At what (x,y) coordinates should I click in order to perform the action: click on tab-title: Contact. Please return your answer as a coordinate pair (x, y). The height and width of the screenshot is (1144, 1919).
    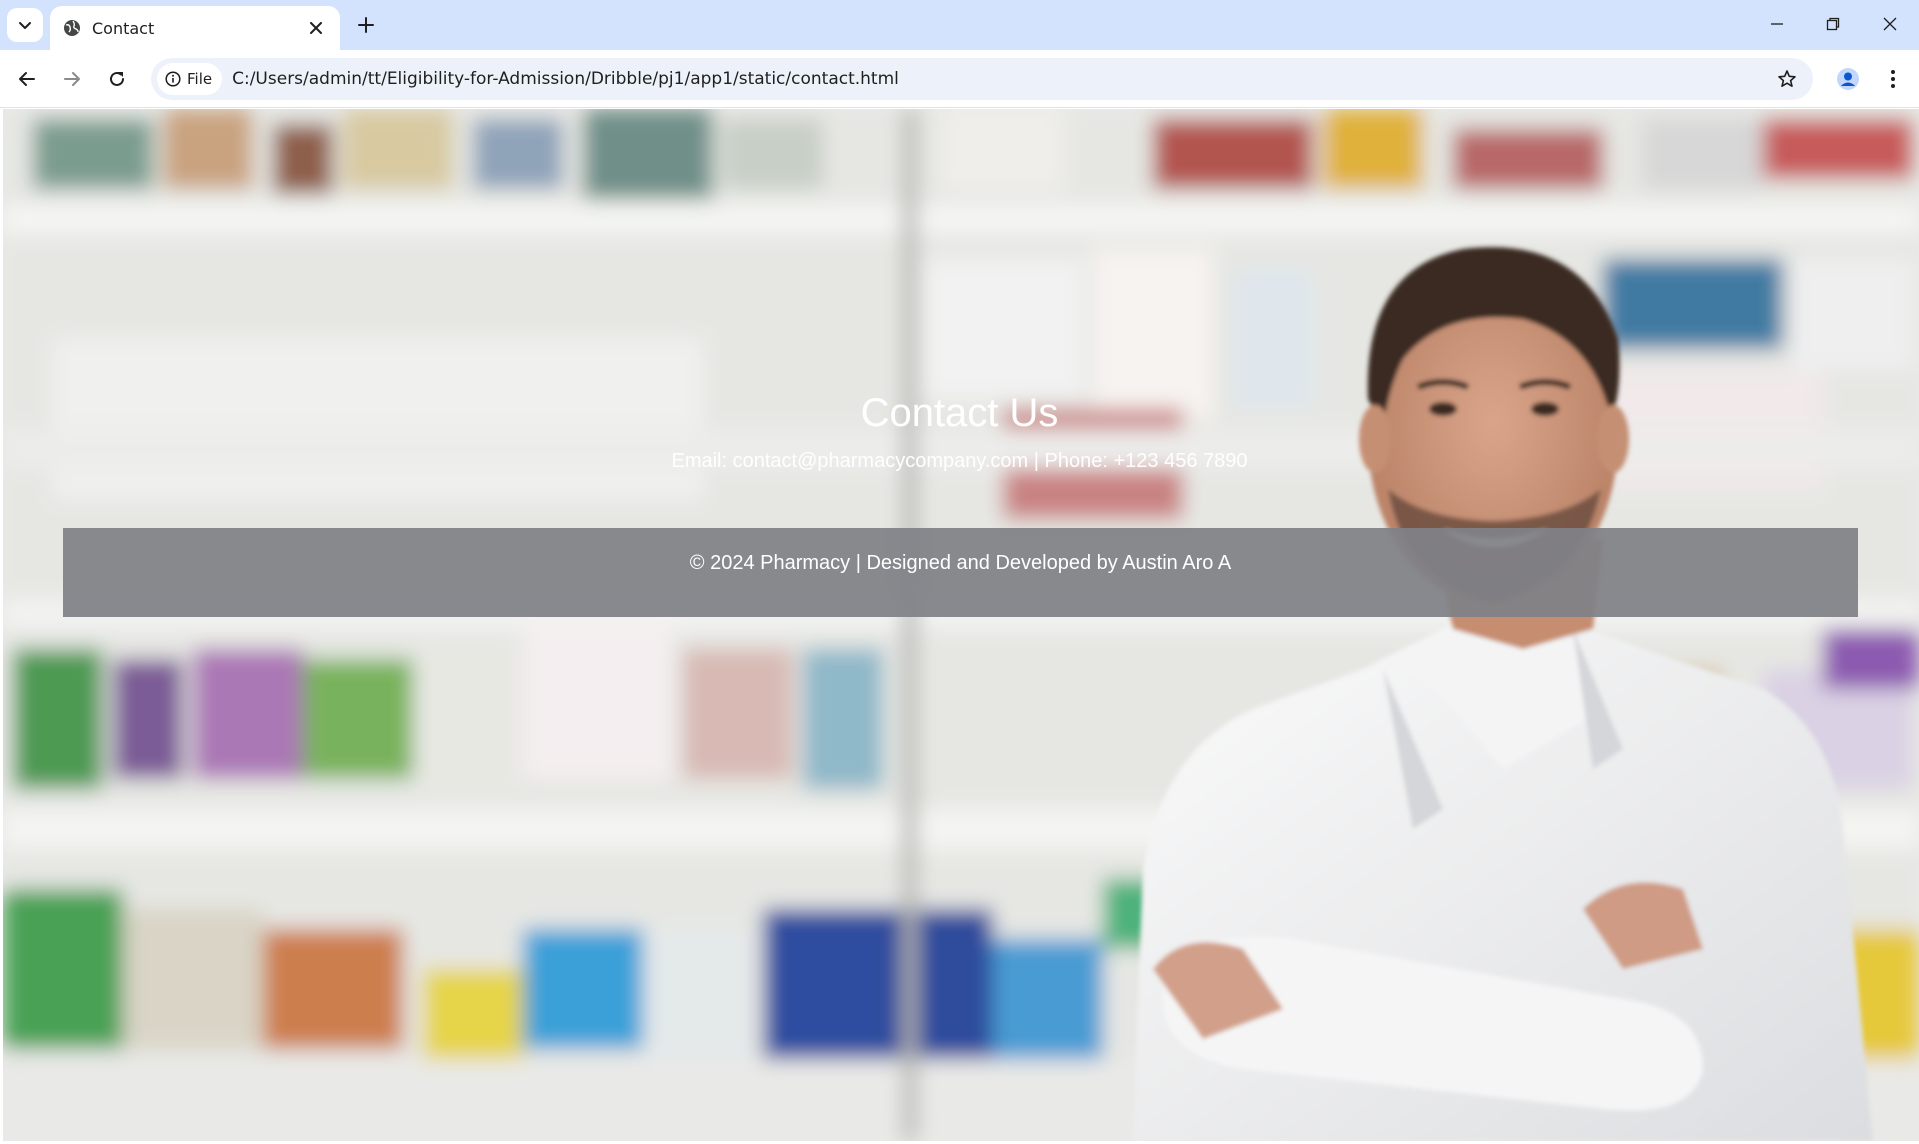
    Looking at the image, I should click on (123, 28).